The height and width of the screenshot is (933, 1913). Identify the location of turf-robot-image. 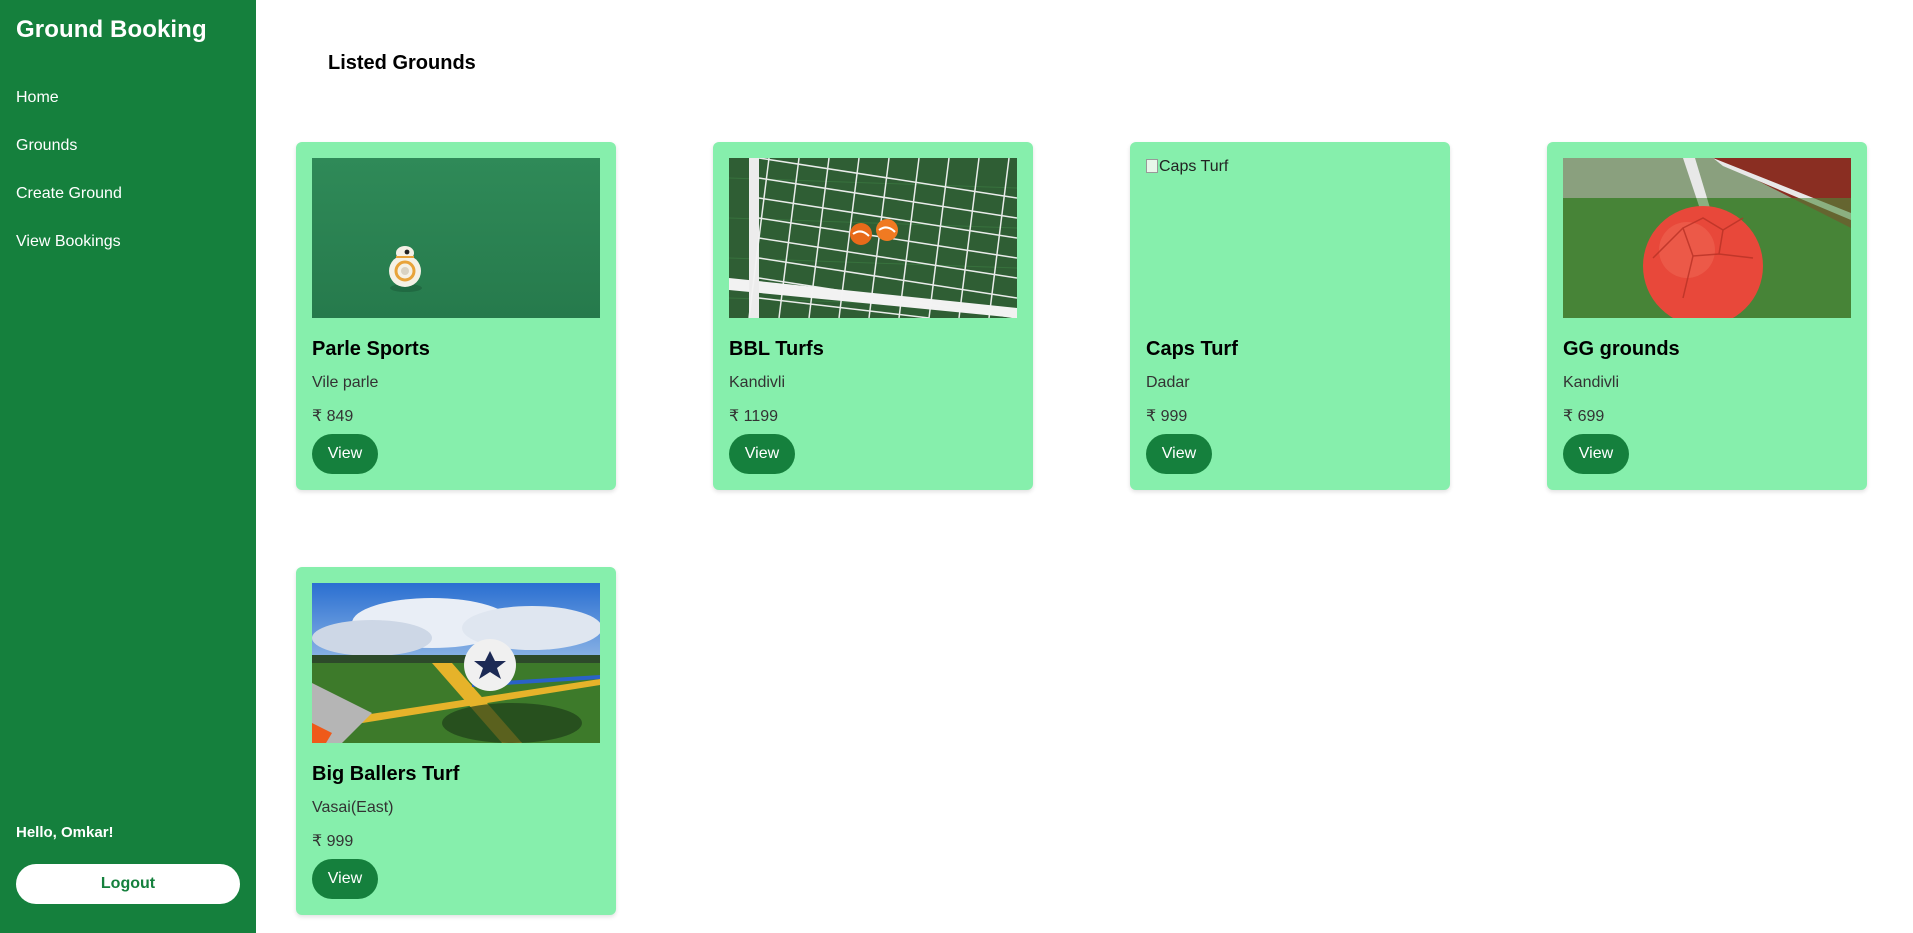
(456, 238).